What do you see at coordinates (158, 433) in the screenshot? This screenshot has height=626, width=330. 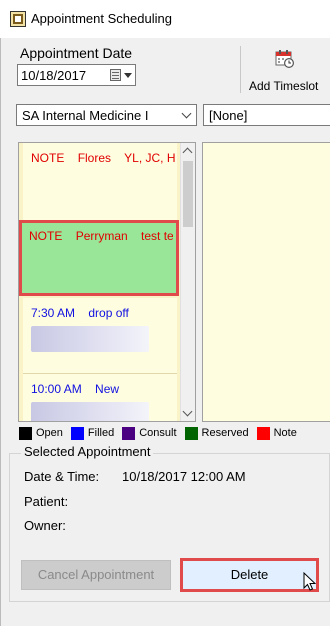 I see `legend-label: Consult` at bounding box center [158, 433].